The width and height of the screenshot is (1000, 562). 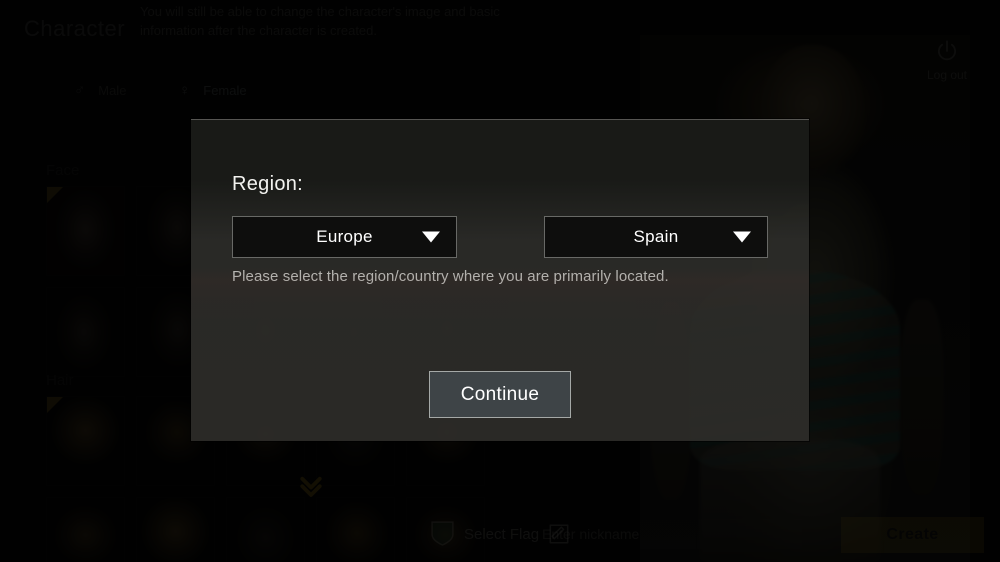 I want to click on continue-button: Continue, so click(x=500, y=394).